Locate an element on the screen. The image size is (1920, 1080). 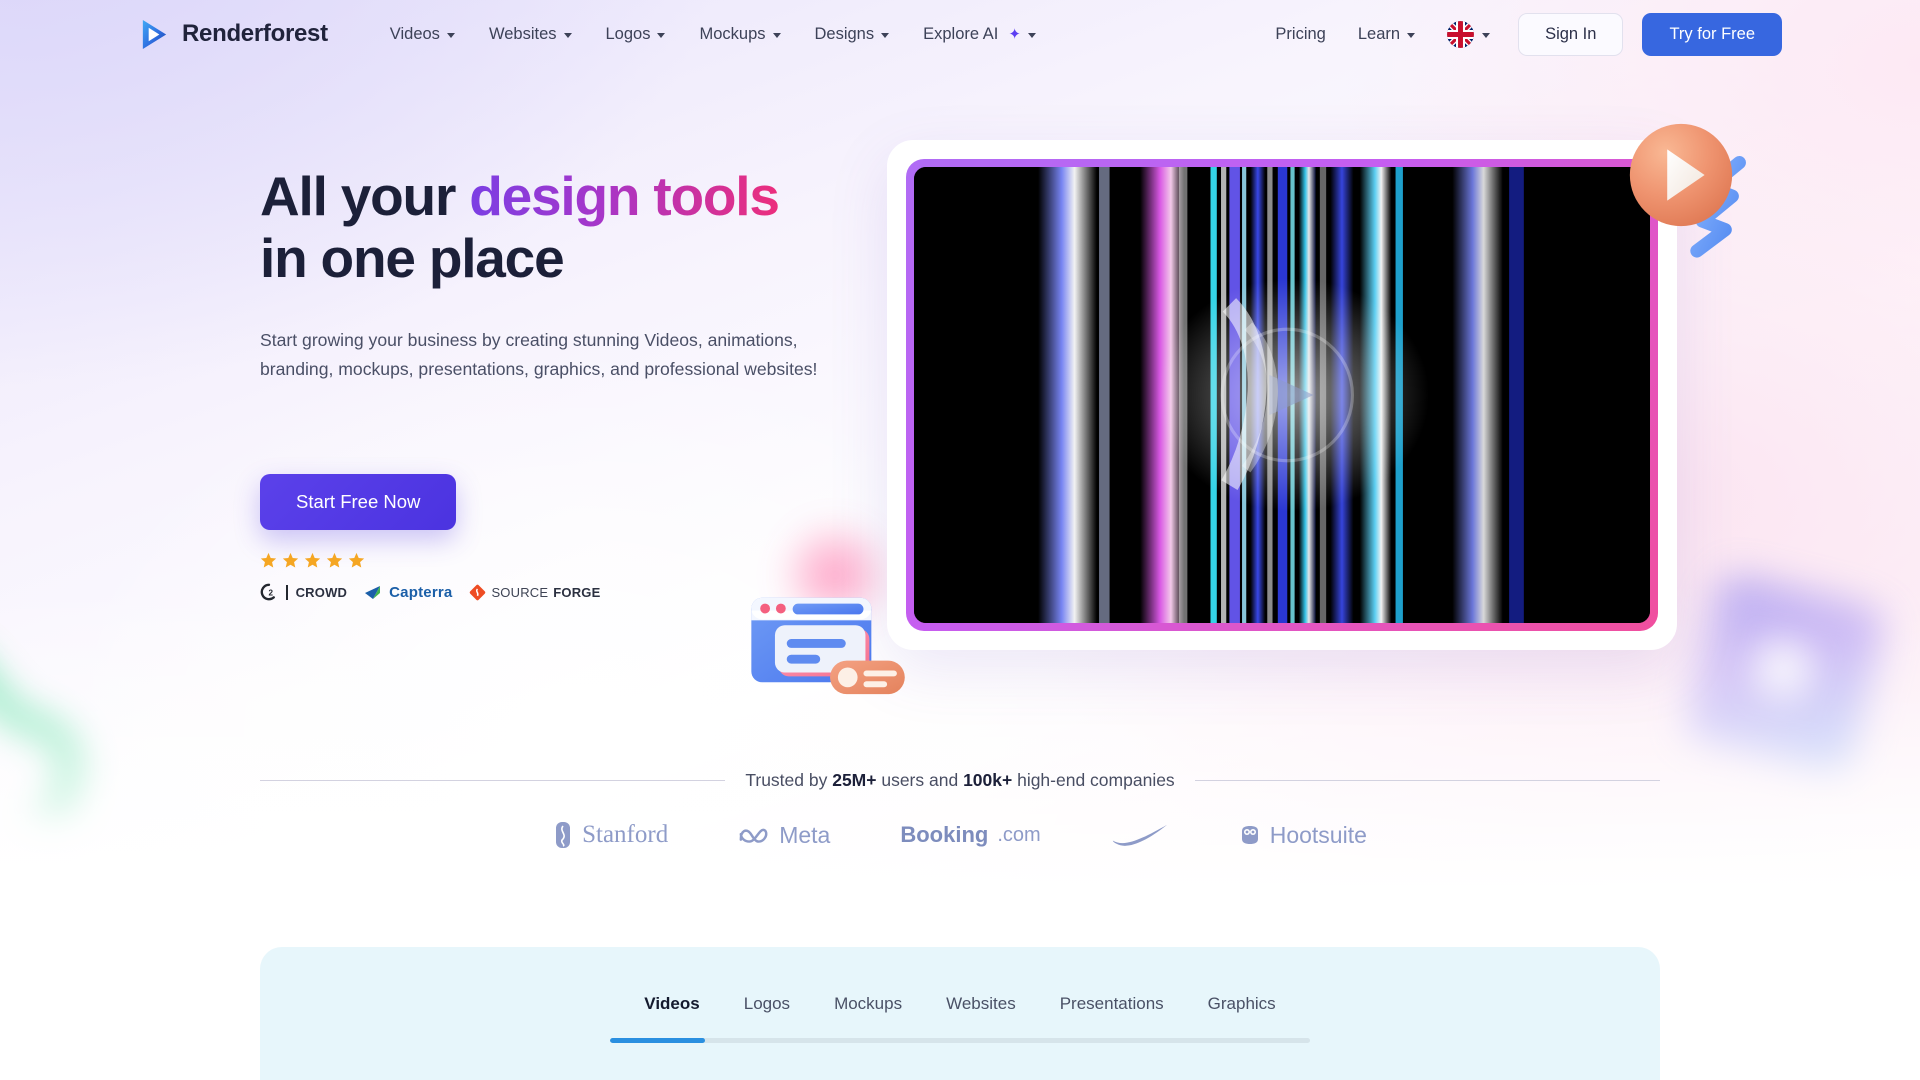
sourceforge-label-light: SOURCE is located at coordinates (520, 592).